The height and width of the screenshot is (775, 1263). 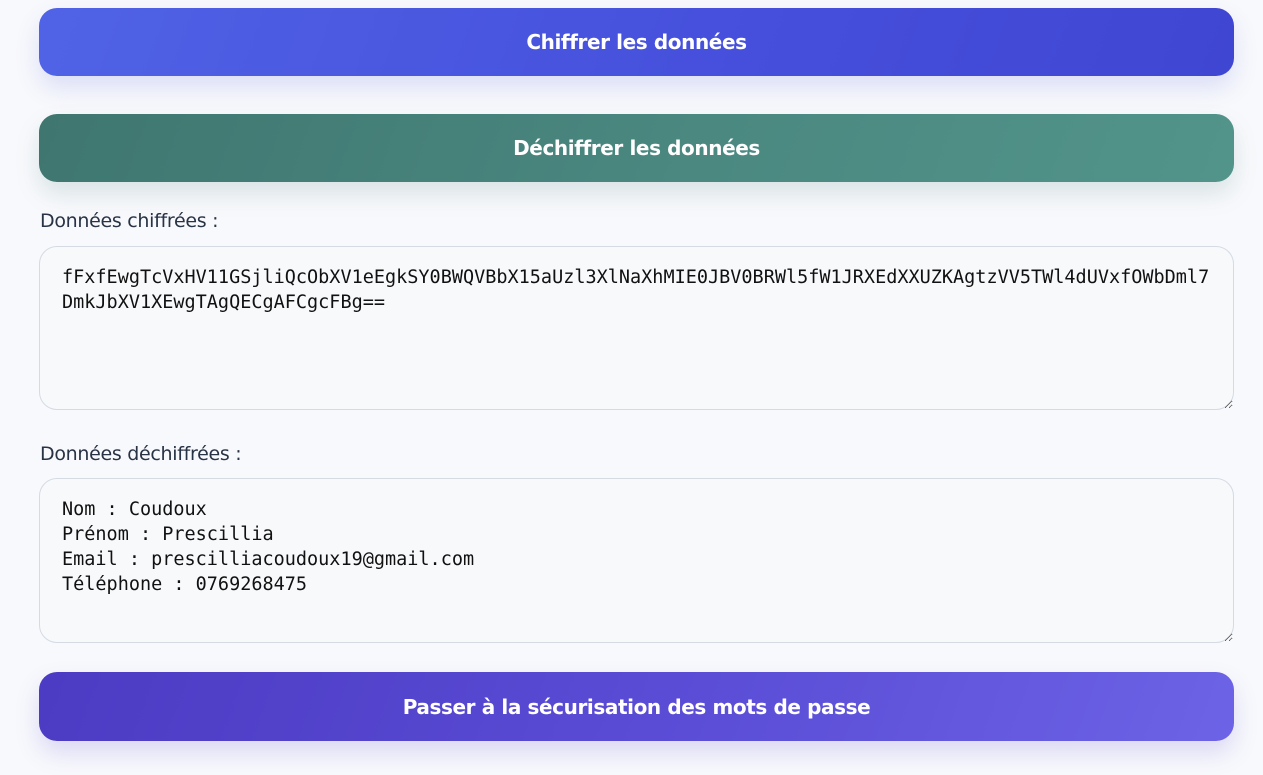 What do you see at coordinates (129, 221) in the screenshot?
I see `encrypted-data-label: Données chiffrées :` at bounding box center [129, 221].